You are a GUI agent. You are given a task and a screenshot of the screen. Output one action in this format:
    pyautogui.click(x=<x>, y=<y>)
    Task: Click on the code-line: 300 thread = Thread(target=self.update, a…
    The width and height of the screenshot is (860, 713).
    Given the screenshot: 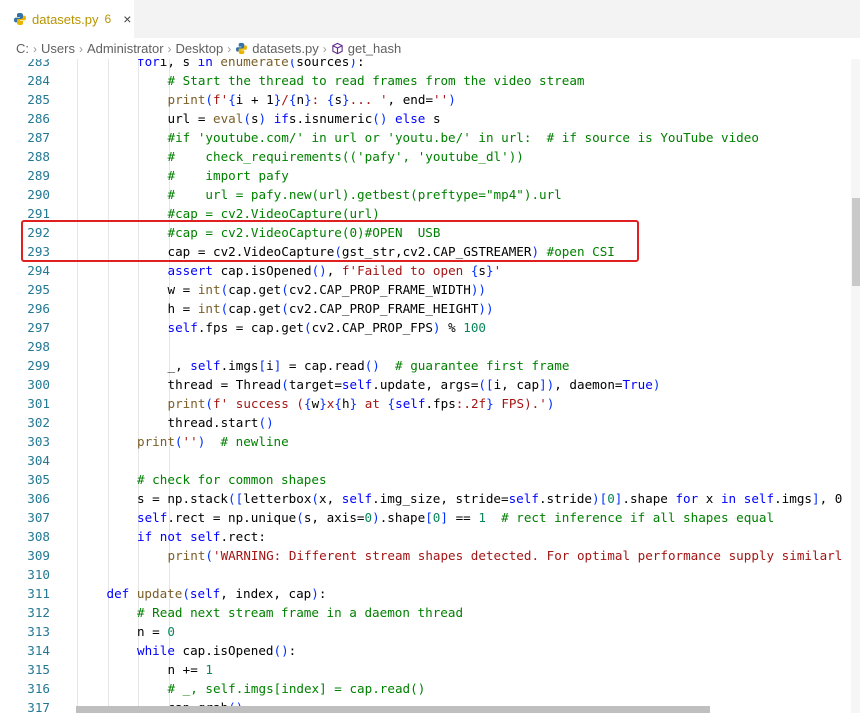 What is the action you would take?
    pyautogui.click(x=430, y=384)
    